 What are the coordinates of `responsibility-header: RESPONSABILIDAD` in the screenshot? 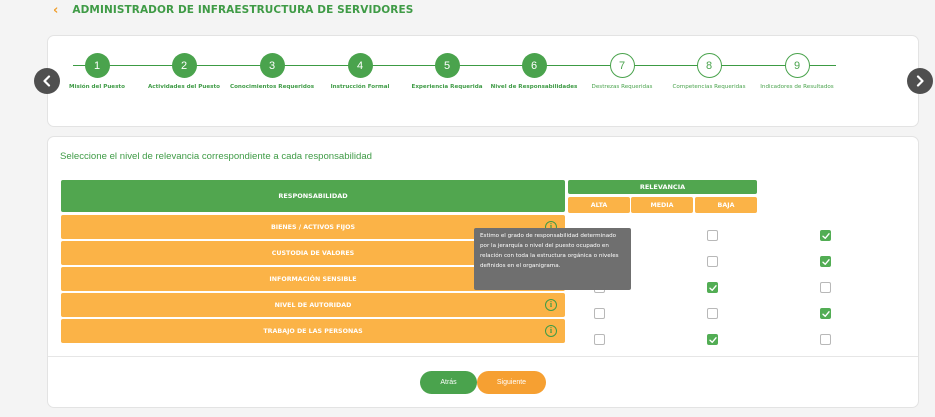 It's located at (313, 196).